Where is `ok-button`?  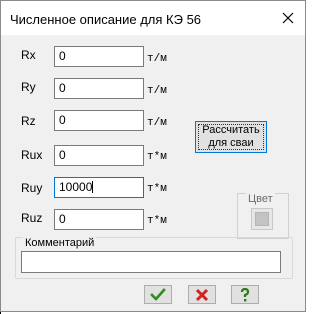
ok-button is located at coordinates (158, 294).